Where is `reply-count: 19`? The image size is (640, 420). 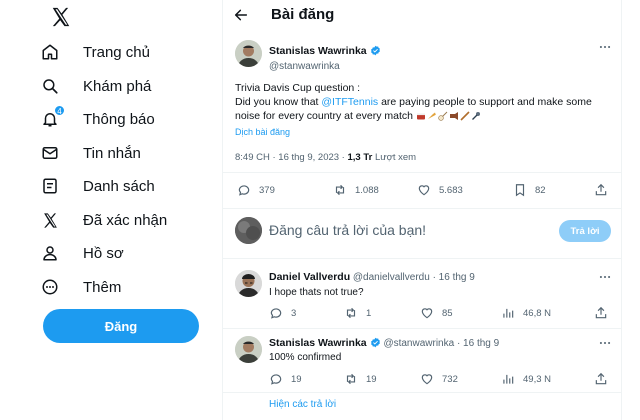 reply-count: 19 is located at coordinates (296, 379).